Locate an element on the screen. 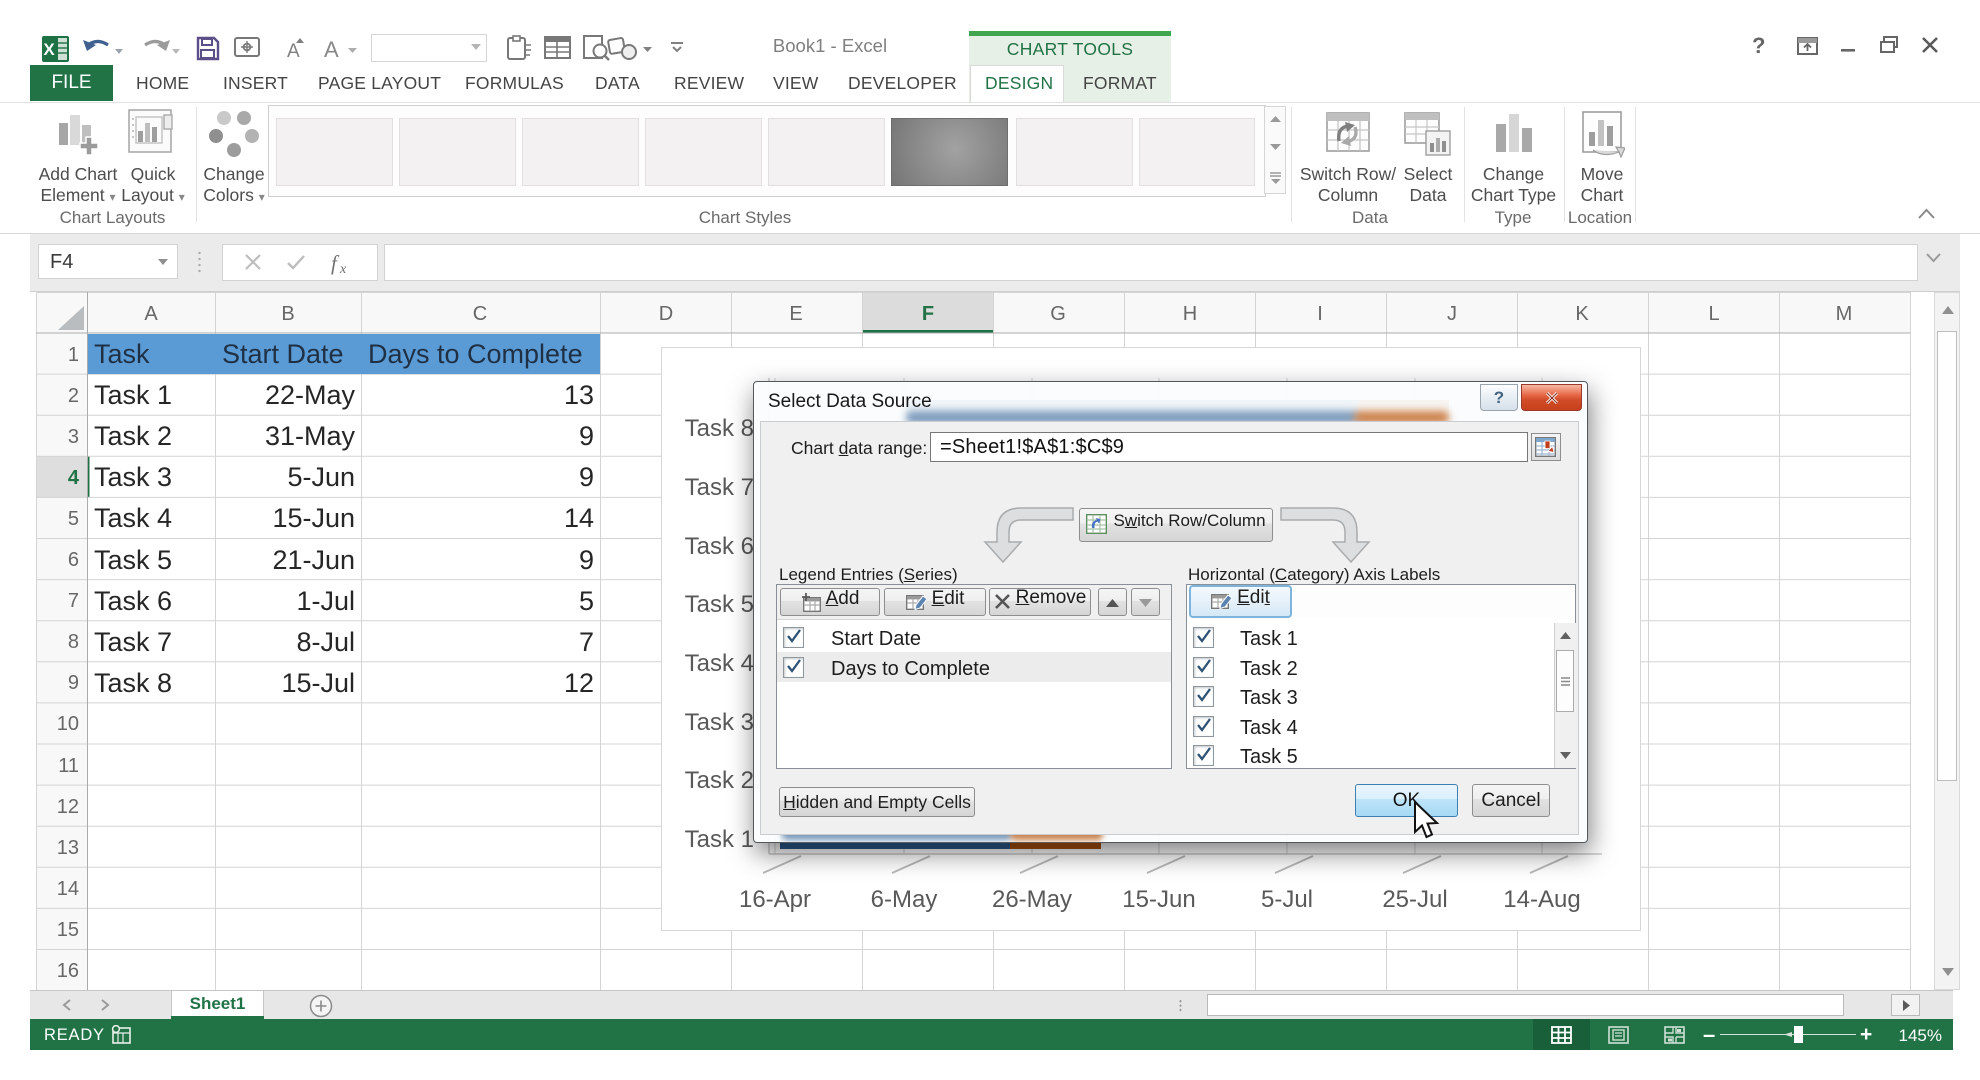 The height and width of the screenshot is (1080, 1980). svg-text: 31-May is located at coordinates (310, 436).